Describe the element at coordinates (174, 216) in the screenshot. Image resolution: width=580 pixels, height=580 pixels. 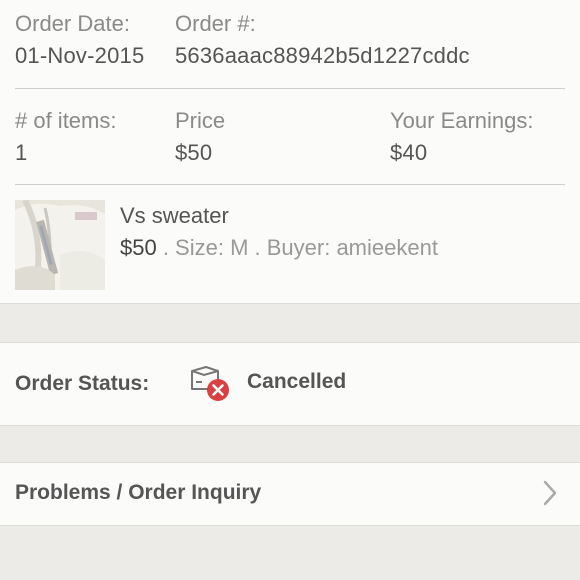
I see `item-title: Vs sweater` at that location.